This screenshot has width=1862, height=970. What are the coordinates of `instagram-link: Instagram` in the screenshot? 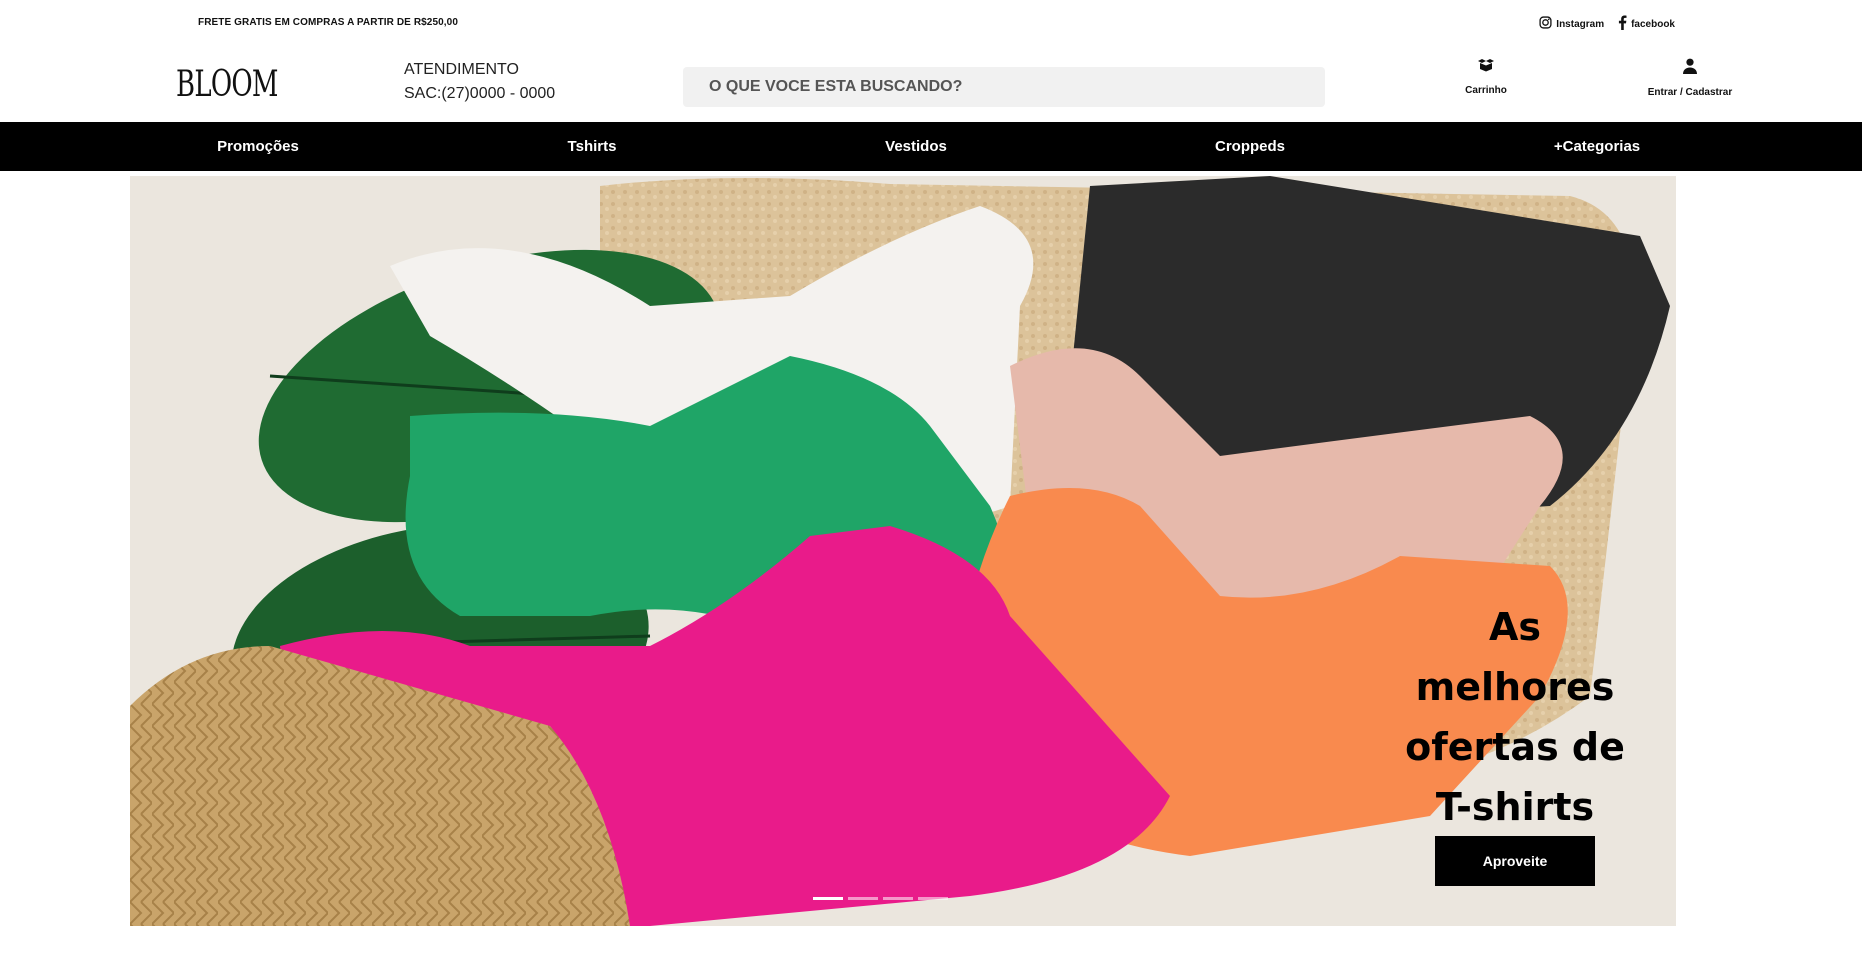 It's located at (1571, 24).